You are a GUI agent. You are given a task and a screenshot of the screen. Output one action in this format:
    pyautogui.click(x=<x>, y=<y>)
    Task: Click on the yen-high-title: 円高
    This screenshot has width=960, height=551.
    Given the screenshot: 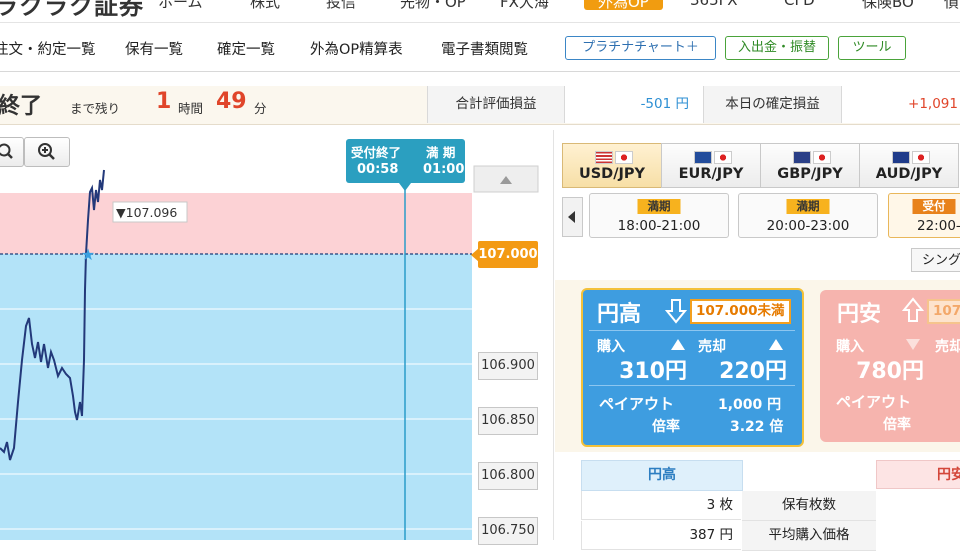 What is the action you would take?
    pyautogui.click(x=619, y=314)
    